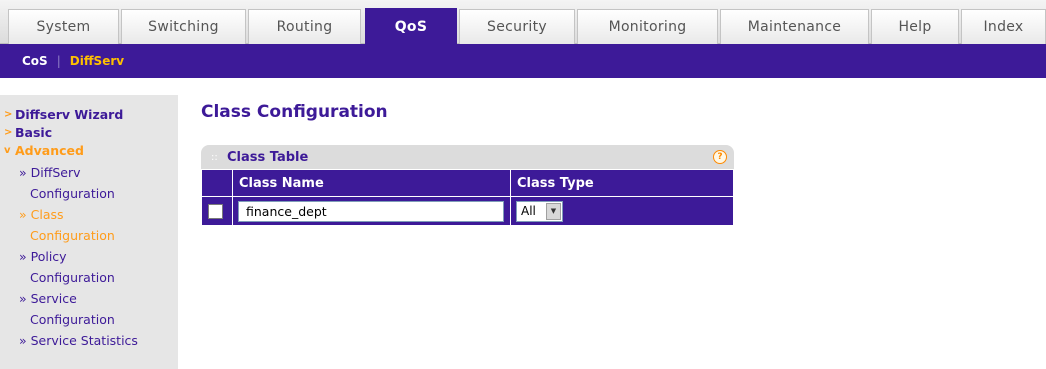  Describe the element at coordinates (7, 150) in the screenshot. I see `chevron-down-icon: v` at that location.